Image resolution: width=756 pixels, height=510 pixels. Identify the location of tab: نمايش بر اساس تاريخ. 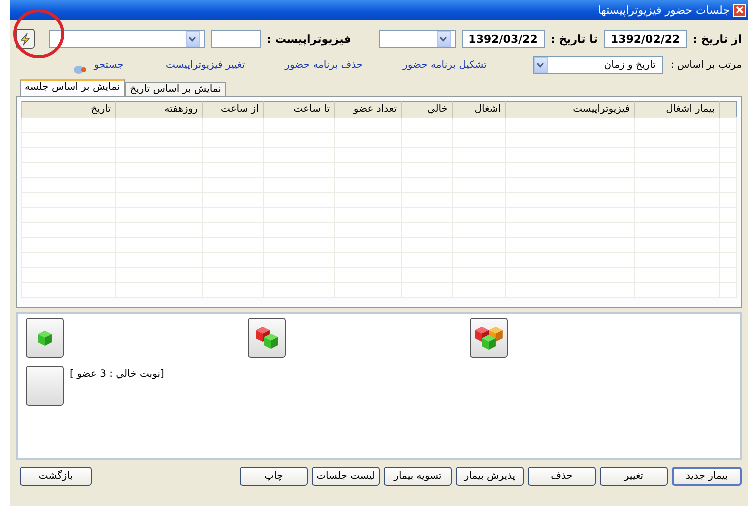
(175, 89).